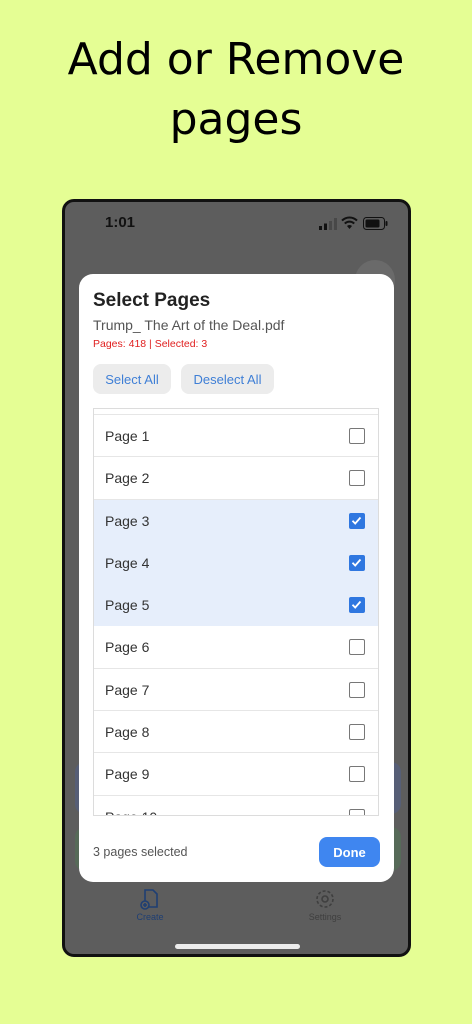 This screenshot has height=1024, width=472. Describe the element at coordinates (349, 852) in the screenshot. I see `done-button: Done` at that location.